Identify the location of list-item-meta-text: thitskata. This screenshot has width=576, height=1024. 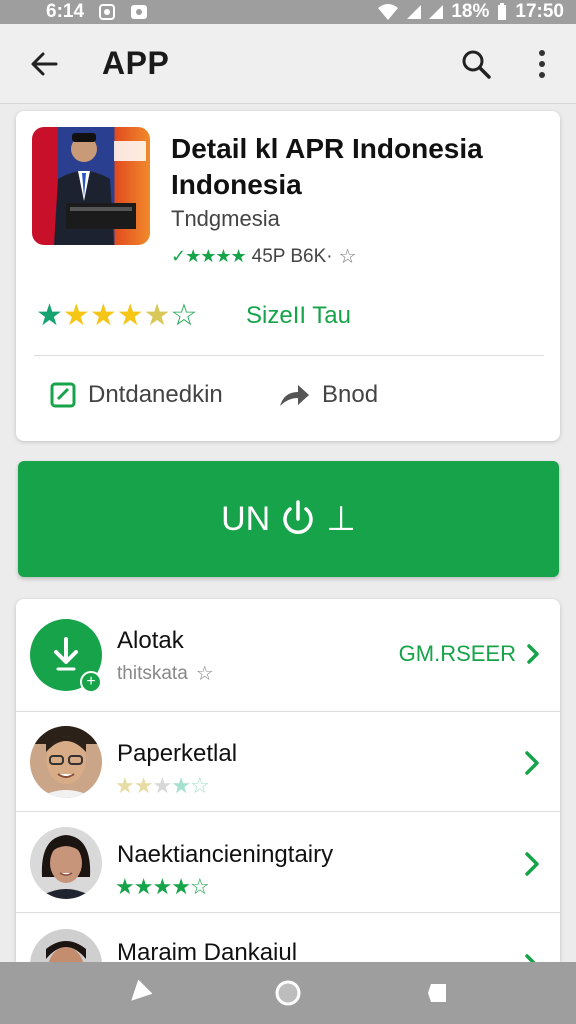
(152, 673).